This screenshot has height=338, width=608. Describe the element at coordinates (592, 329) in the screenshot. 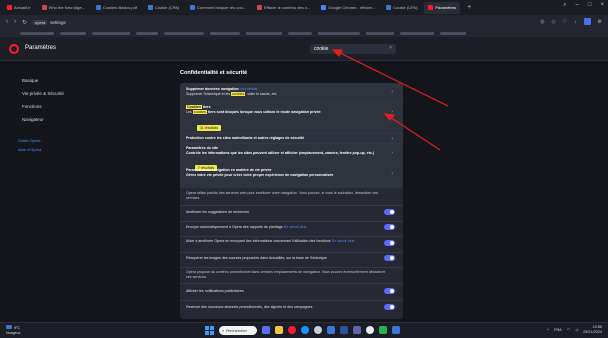

I see `clock: 13:58 25/01/2024` at that location.